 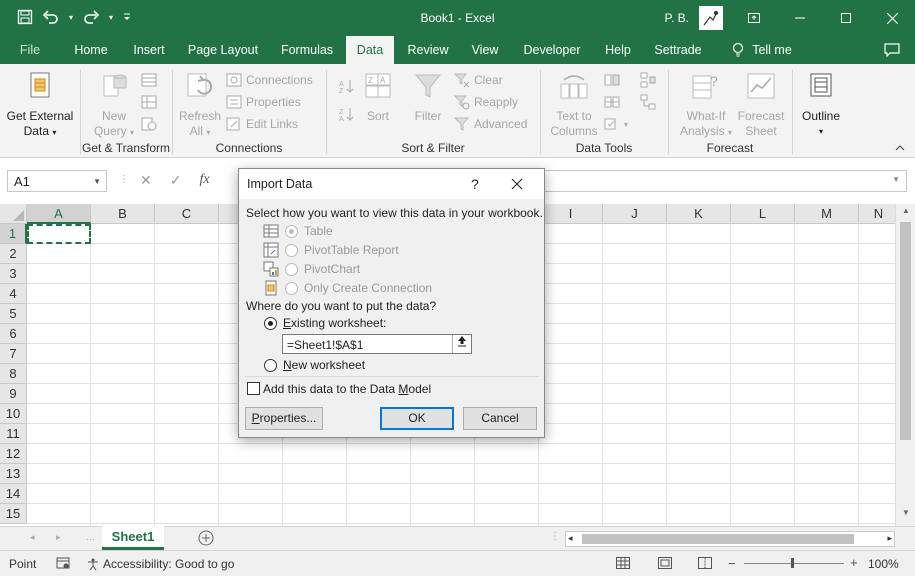 What do you see at coordinates (291, 250) in the screenshot?
I see `radio-pivottable` at bounding box center [291, 250].